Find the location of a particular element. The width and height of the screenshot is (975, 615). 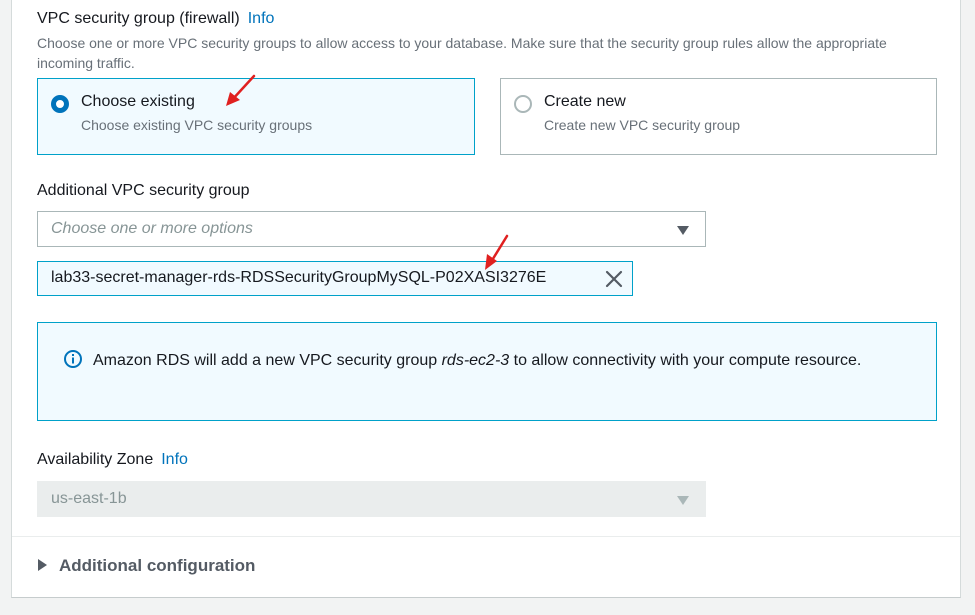

radio-unselected-icon is located at coordinates (523, 104).